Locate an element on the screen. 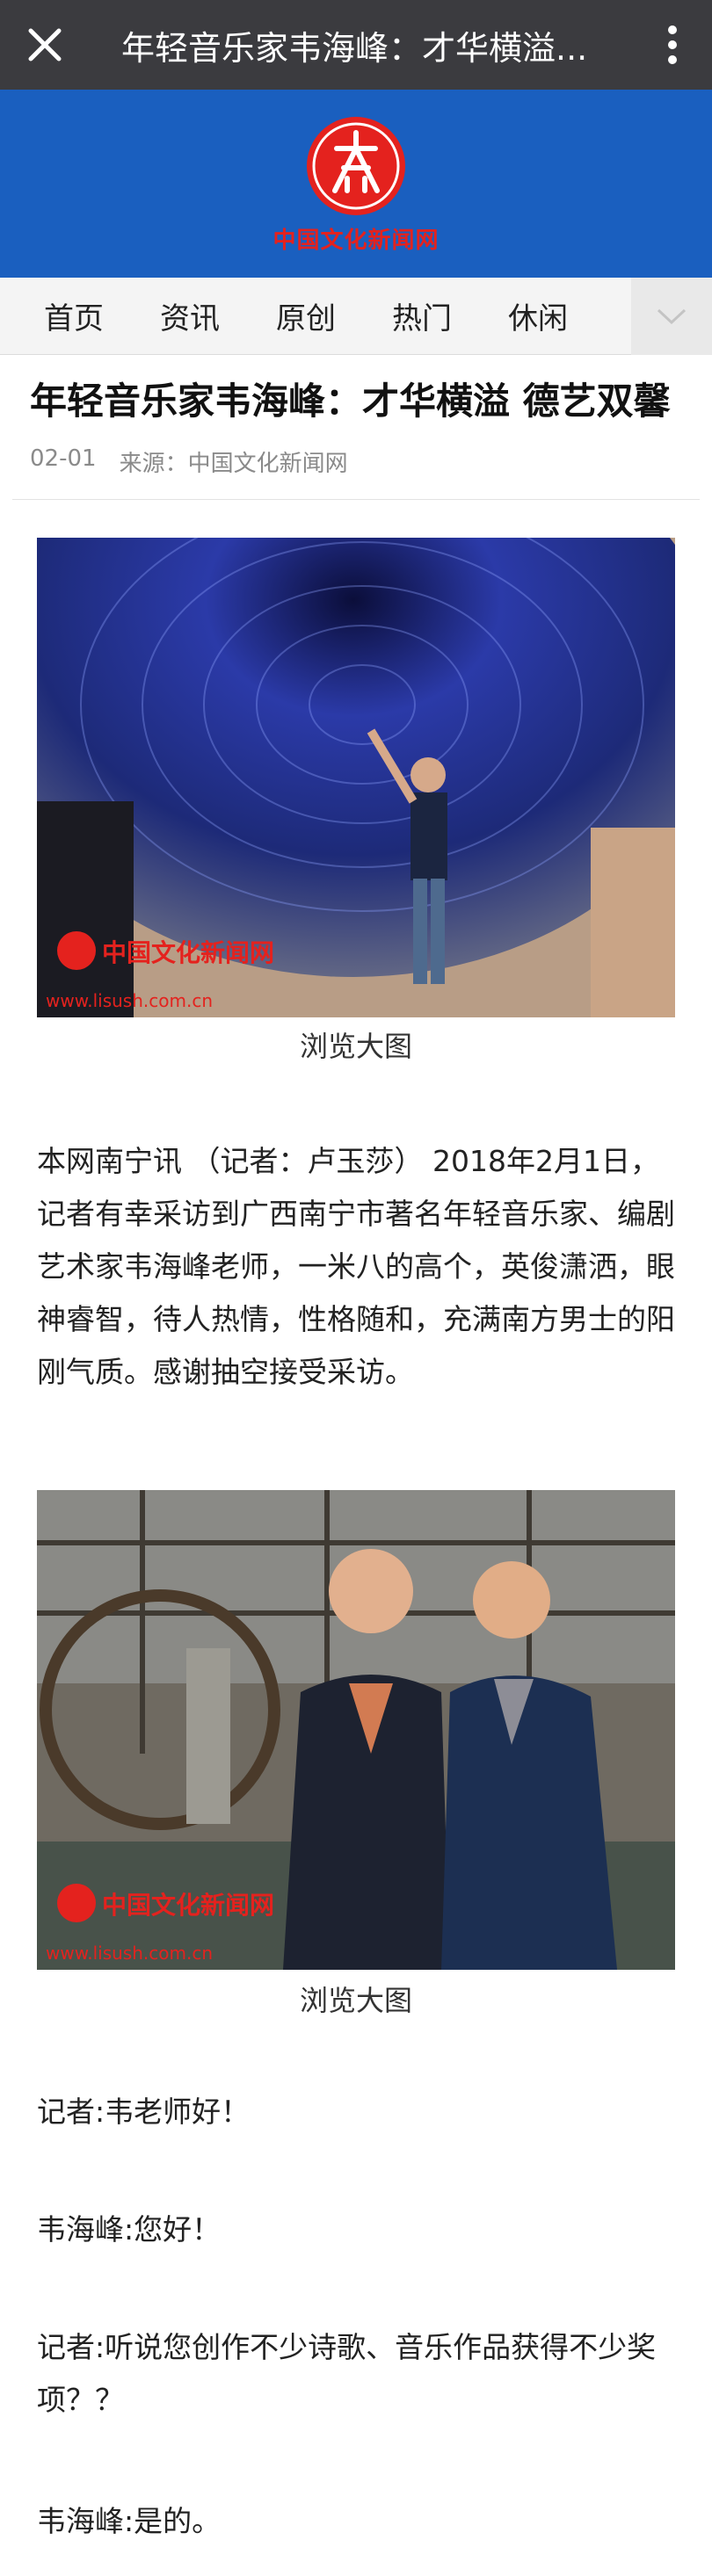  article-headline: 年轻音乐家韦海峰：才华横溢 德艺双馨 is located at coordinates (350, 401).